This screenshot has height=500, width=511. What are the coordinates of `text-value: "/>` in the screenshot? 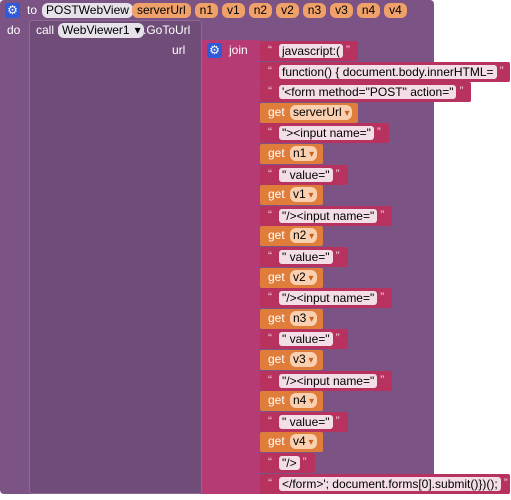 It's located at (289, 463).